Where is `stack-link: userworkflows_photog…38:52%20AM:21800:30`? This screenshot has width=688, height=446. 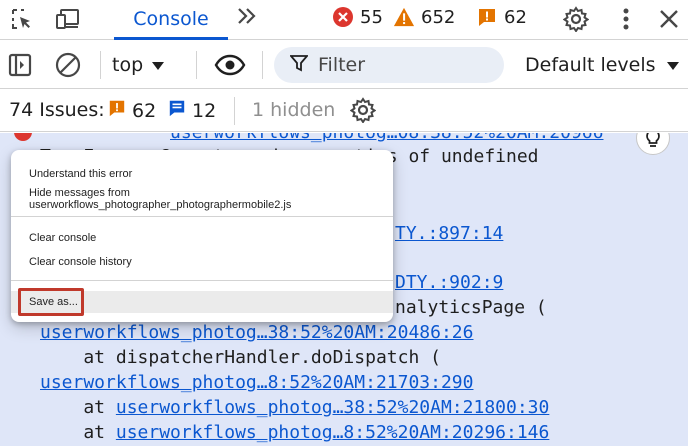
stack-link: userworkflows_photog…38:52%20AM:21800:30 is located at coordinates (332, 407).